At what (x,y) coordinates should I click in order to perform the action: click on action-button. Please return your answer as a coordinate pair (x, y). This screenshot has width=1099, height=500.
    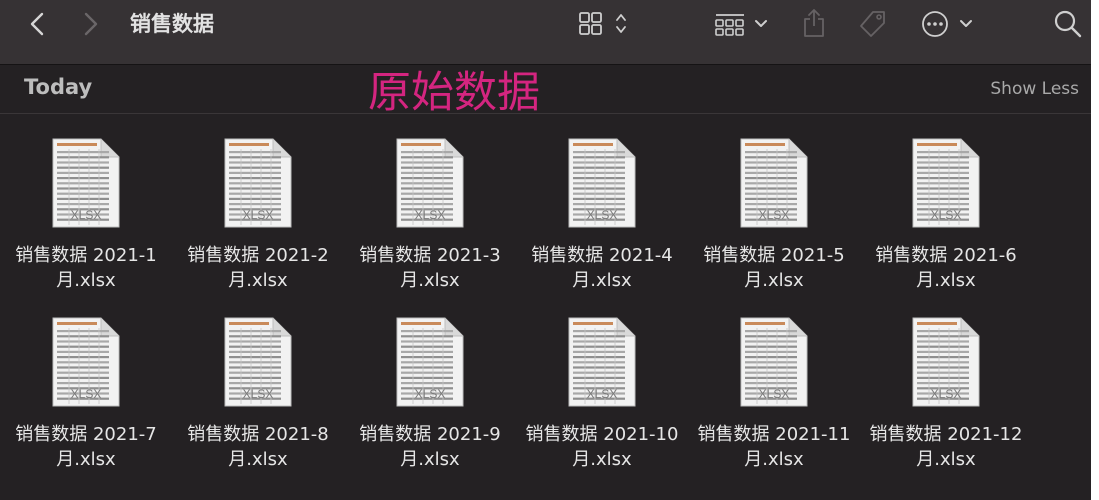
    Looking at the image, I should click on (947, 24).